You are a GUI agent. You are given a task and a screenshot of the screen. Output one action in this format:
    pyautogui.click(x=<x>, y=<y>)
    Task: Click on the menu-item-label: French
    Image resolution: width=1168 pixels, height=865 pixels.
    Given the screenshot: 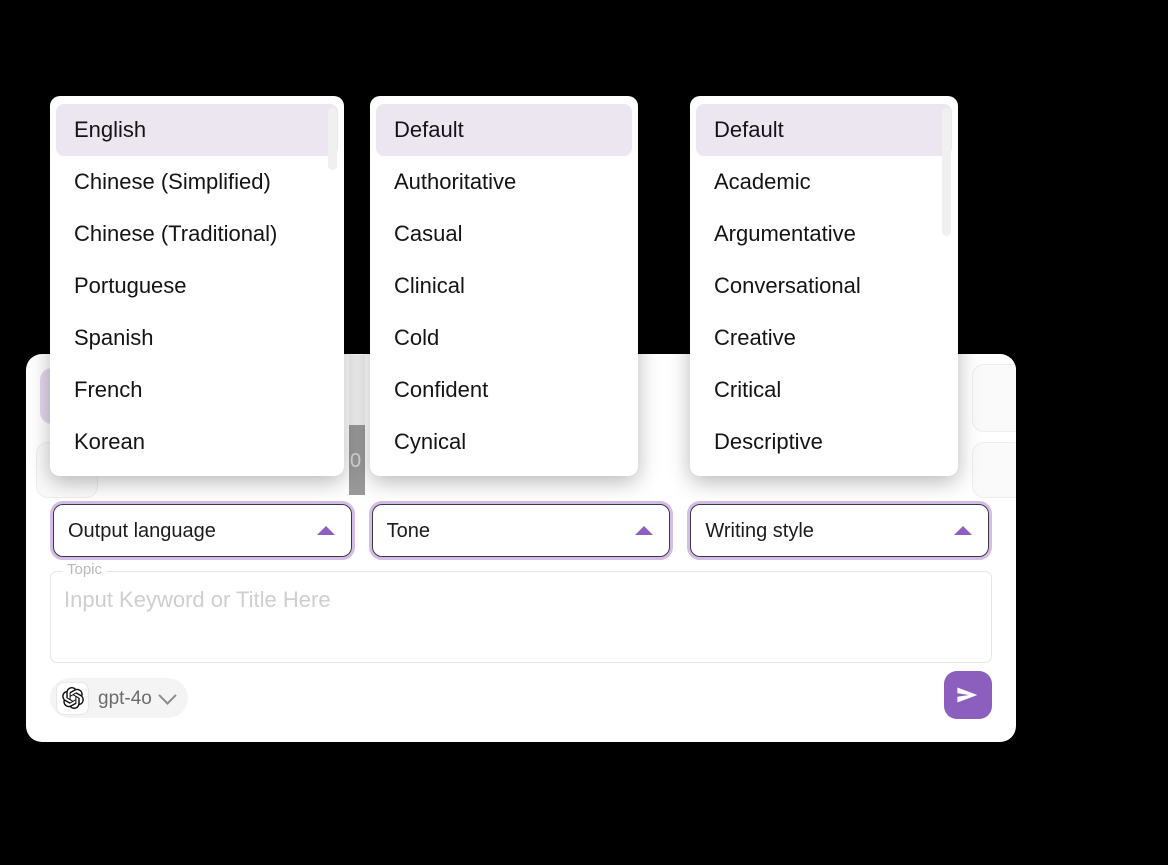 What is the action you would take?
    pyautogui.click(x=108, y=389)
    